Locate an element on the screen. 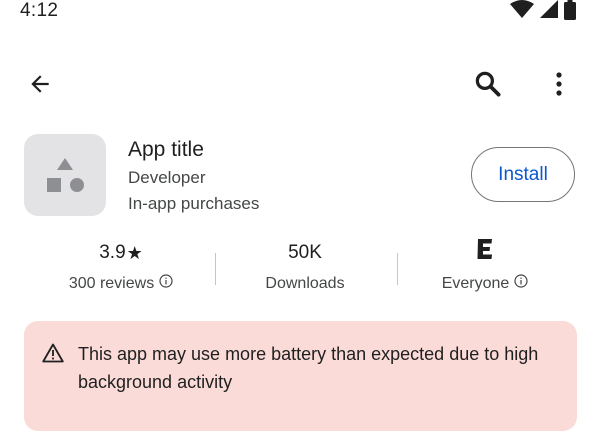 This screenshot has width=600, height=431. search-button is located at coordinates (488, 86).